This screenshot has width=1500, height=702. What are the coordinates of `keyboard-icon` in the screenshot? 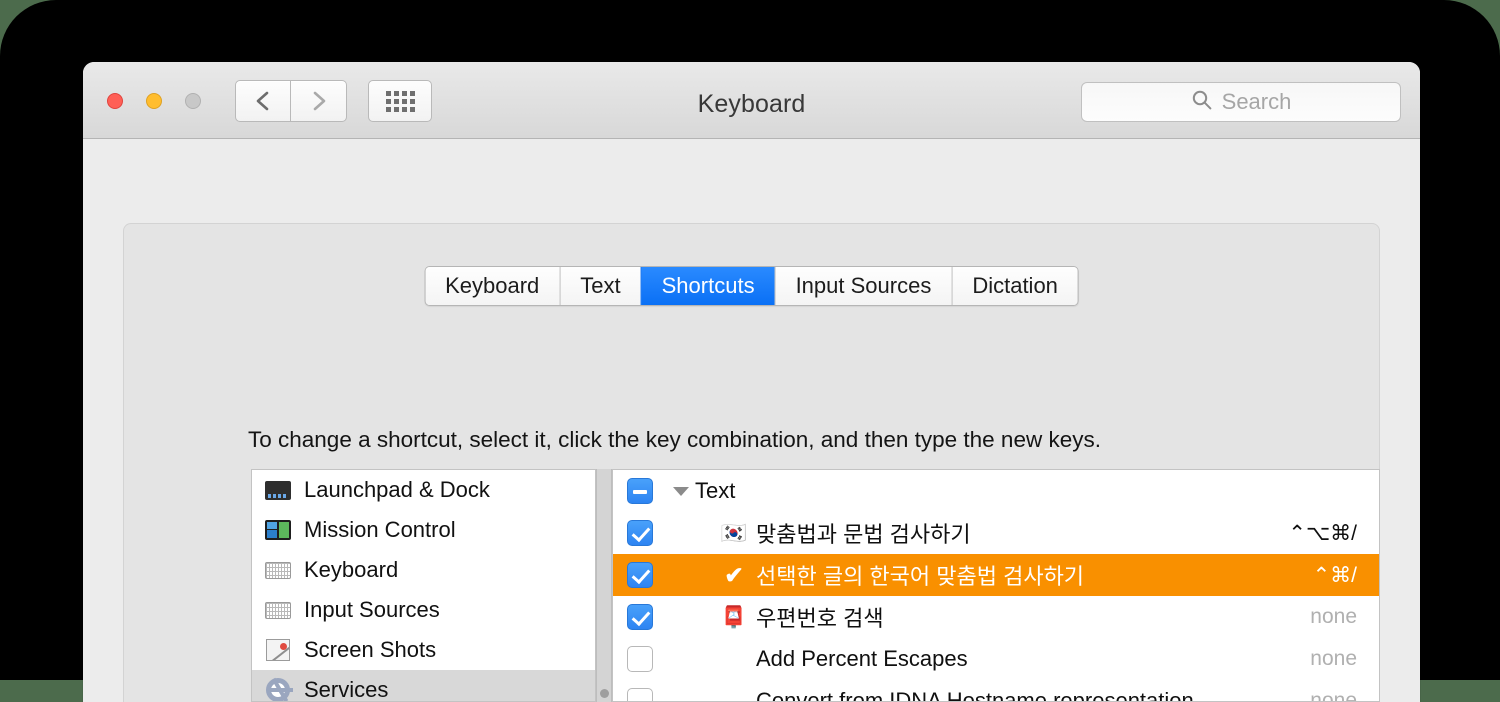 It's located at (278, 570).